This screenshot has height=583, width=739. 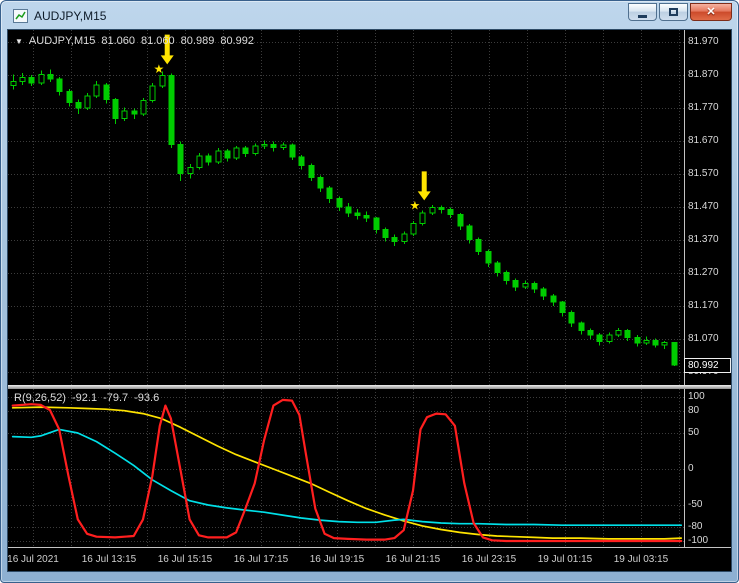 I want to click on time-label: 16 Jul 19:15, so click(x=337, y=559).